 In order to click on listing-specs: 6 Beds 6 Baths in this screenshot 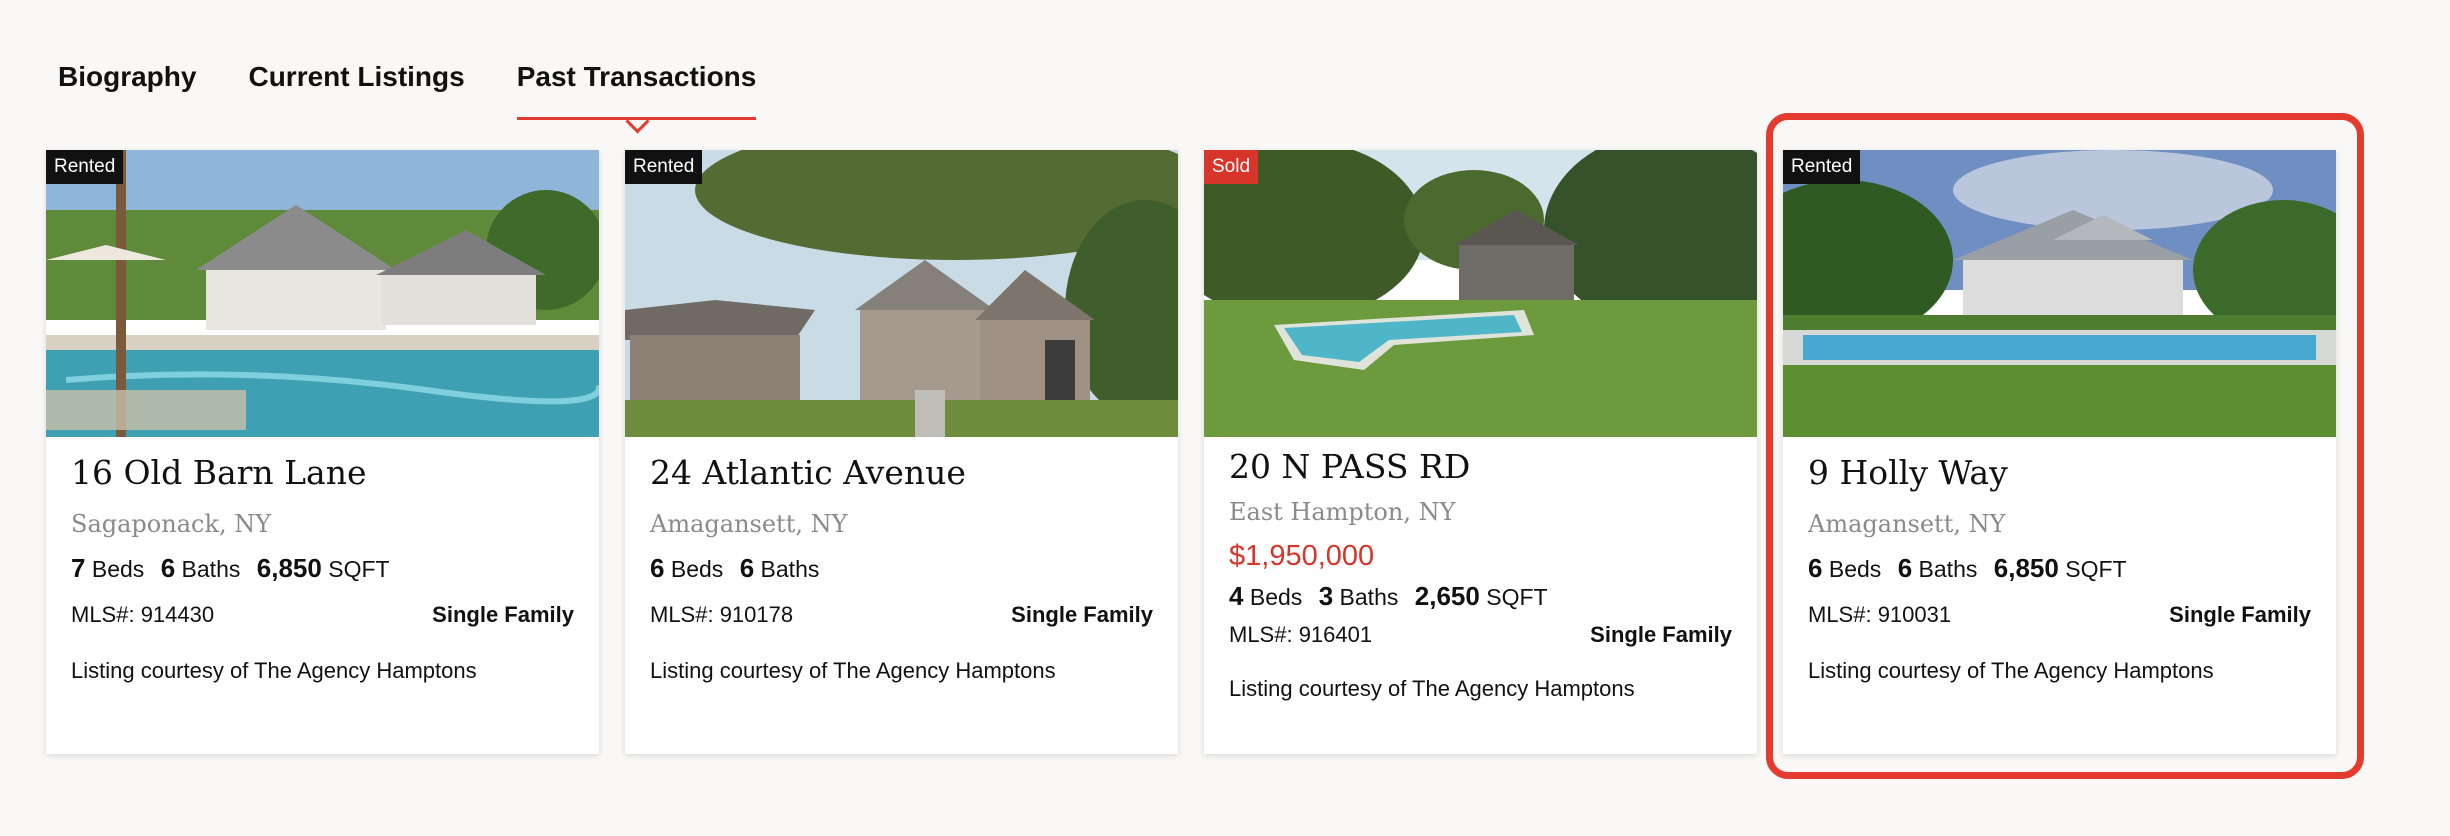, I will do `click(901, 568)`.